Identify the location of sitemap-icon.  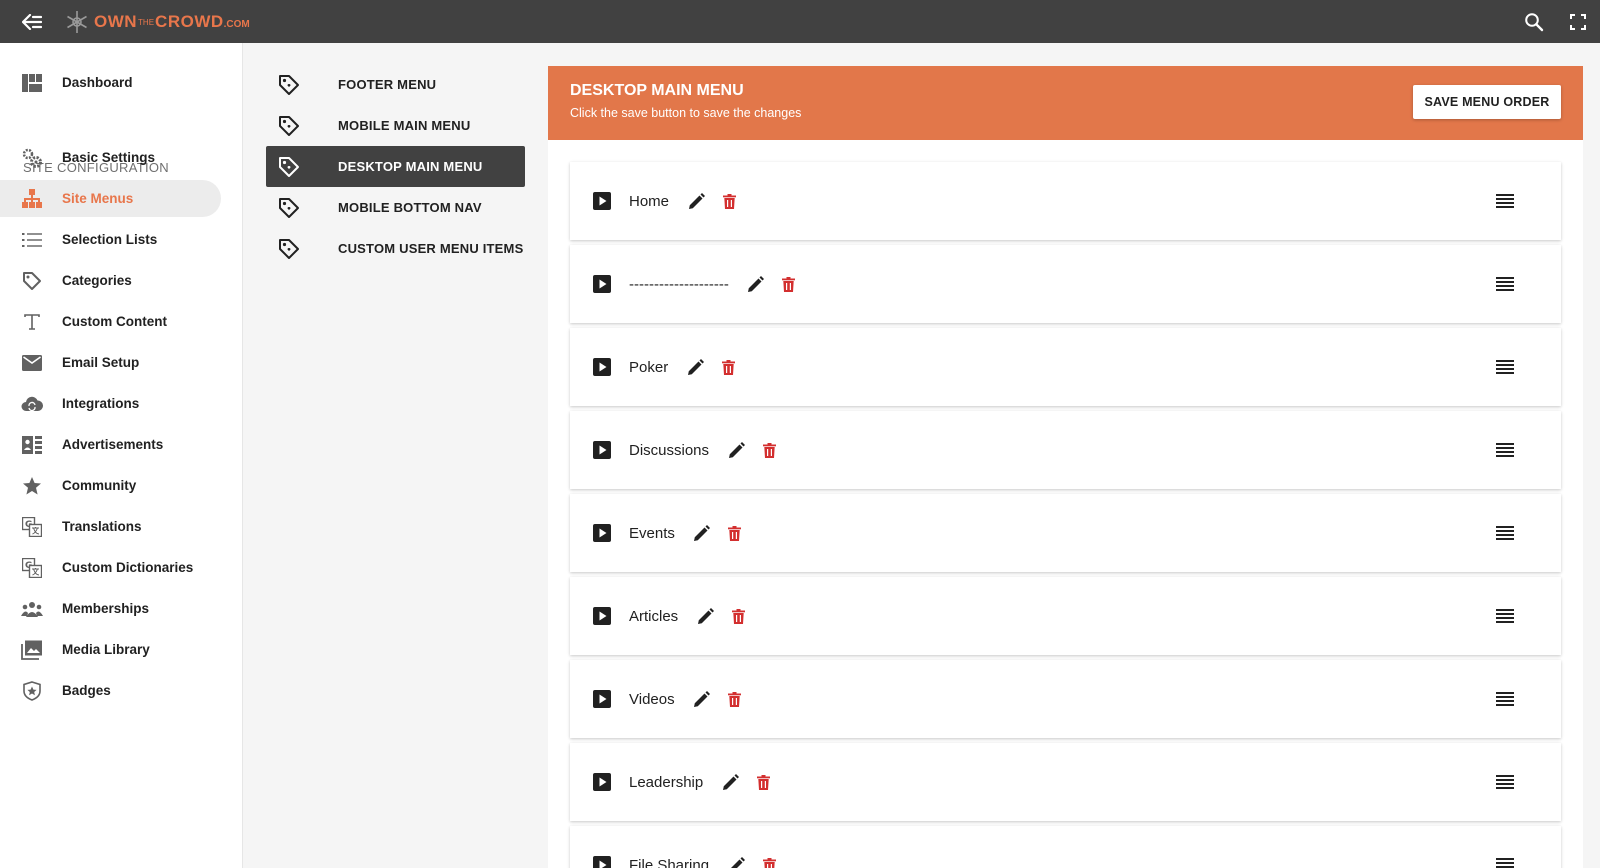
(32, 199).